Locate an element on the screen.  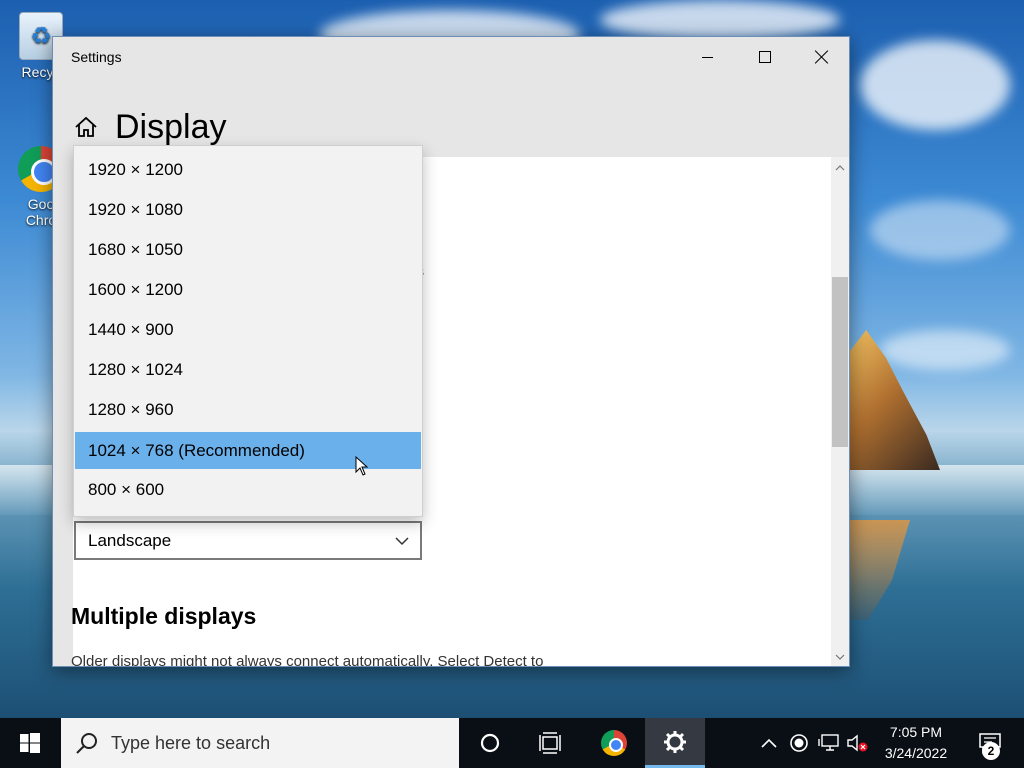
network-button is located at coordinates (829, 743).